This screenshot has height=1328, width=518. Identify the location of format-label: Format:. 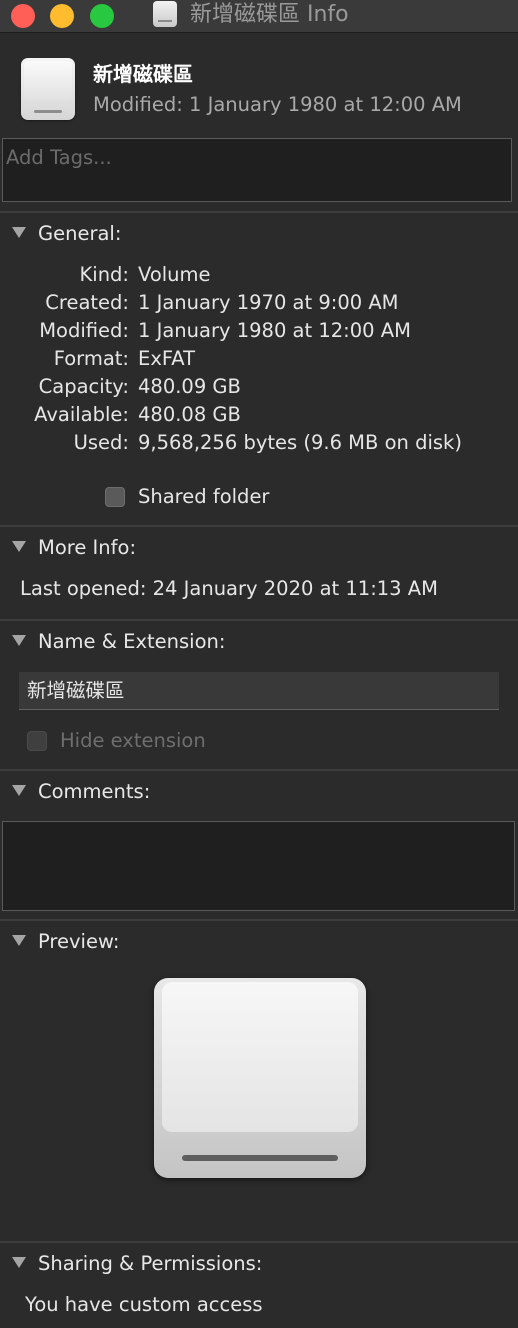
(91, 358).